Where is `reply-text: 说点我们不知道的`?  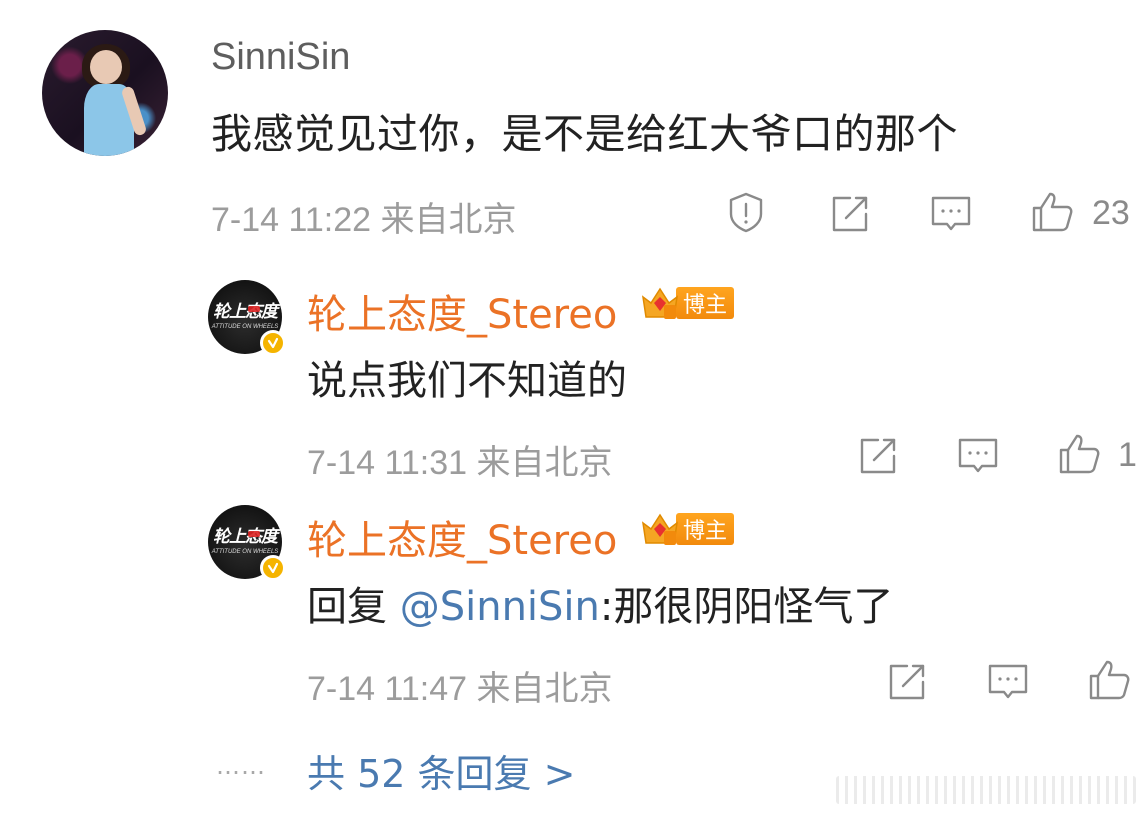 reply-text: 说点我们不知道的 is located at coordinates (467, 381).